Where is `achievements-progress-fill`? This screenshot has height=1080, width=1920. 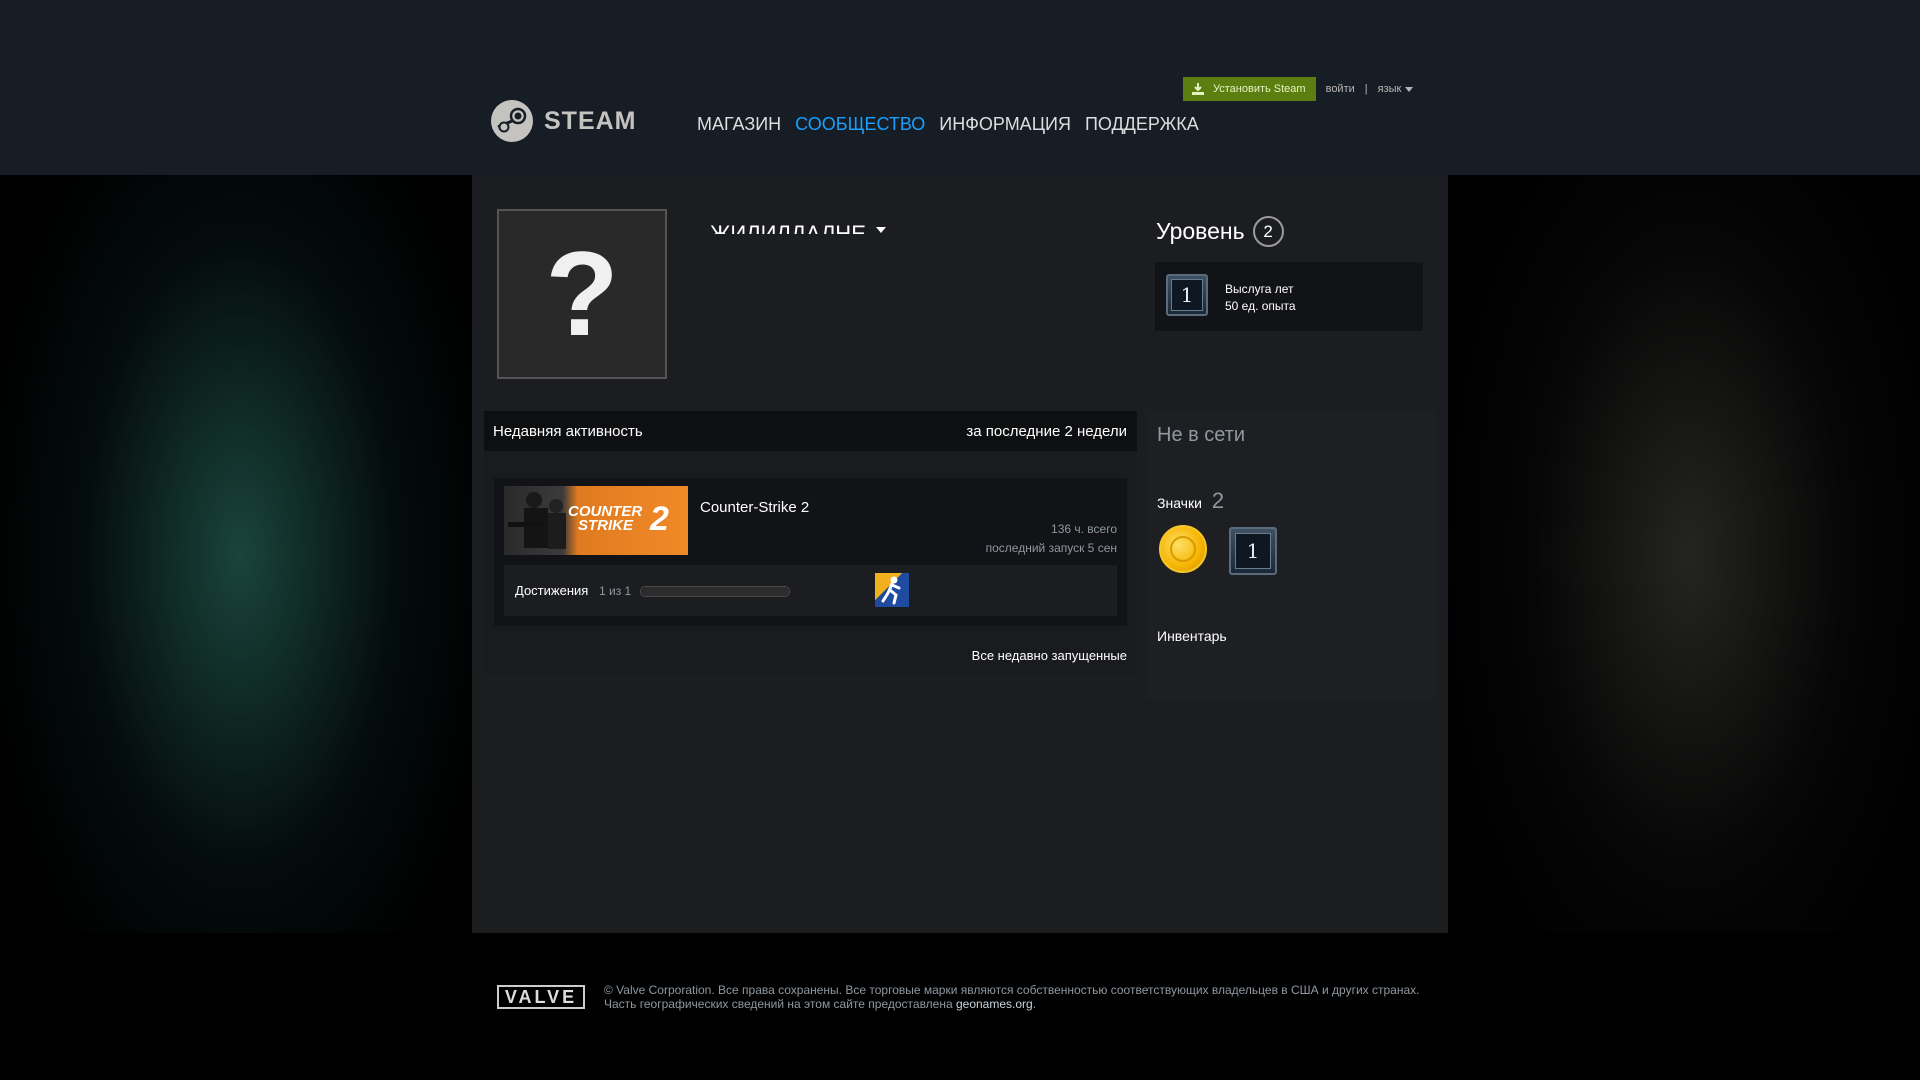
achievements-progress-fill is located at coordinates (715, 591).